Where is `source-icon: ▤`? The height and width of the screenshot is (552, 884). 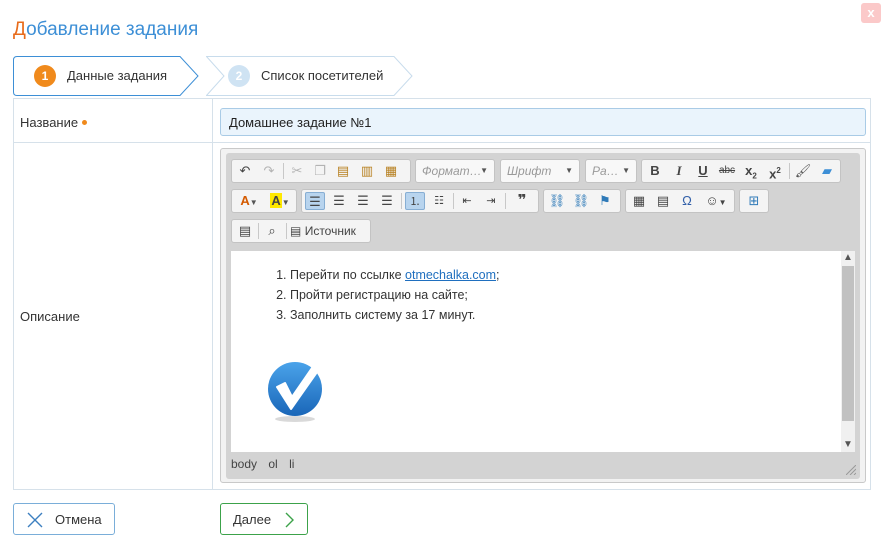 source-icon: ▤ is located at coordinates (296, 231).